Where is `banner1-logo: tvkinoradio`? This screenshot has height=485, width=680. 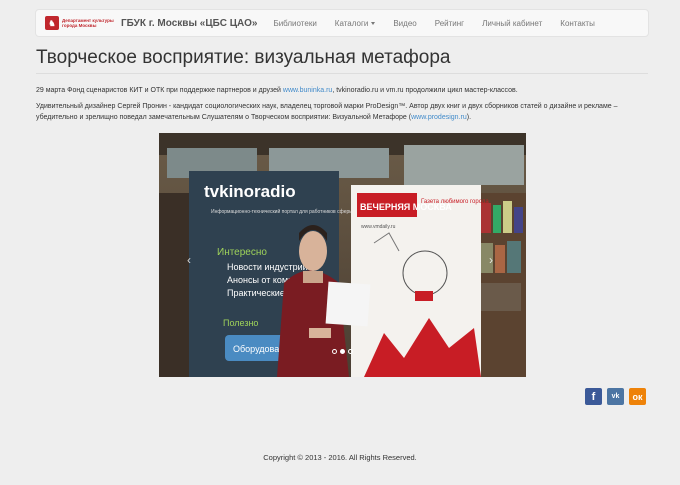 banner1-logo: tvkinoradio is located at coordinates (250, 191).